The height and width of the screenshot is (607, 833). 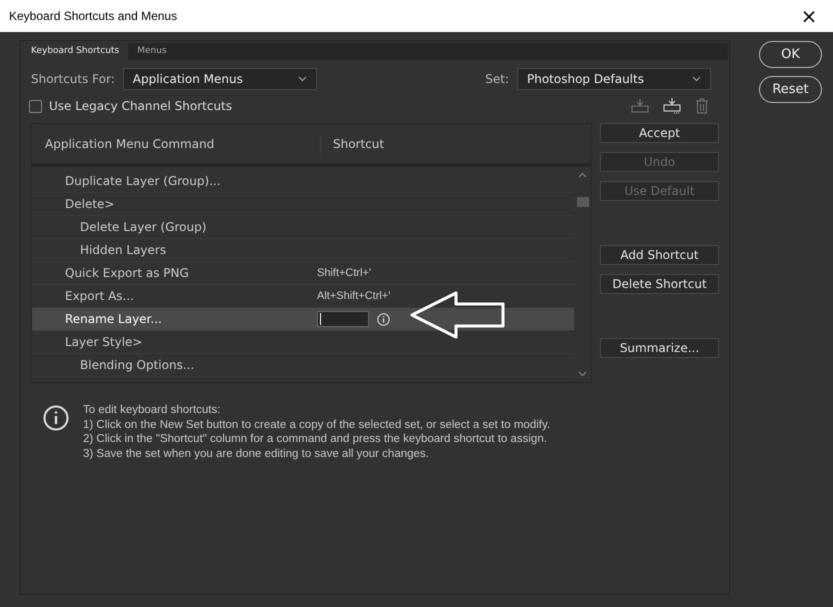 I want to click on command-cell-text: Delete>, so click(x=90, y=204).